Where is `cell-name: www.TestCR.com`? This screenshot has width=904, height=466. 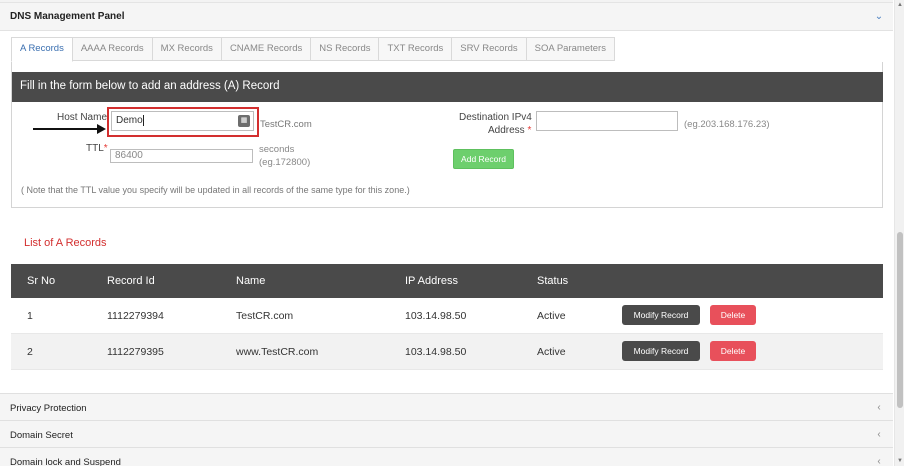
cell-name: www.TestCR.com is located at coordinates (277, 352).